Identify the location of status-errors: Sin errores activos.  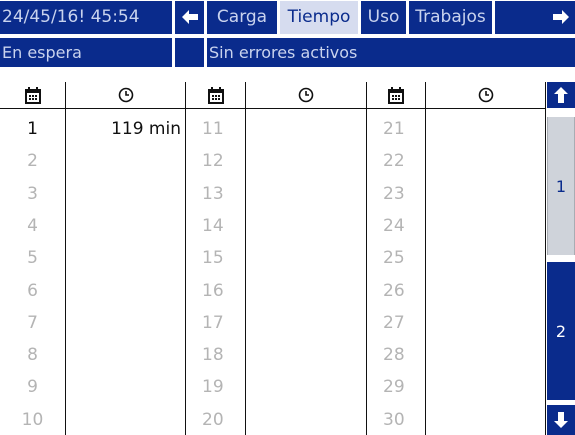
(391, 52).